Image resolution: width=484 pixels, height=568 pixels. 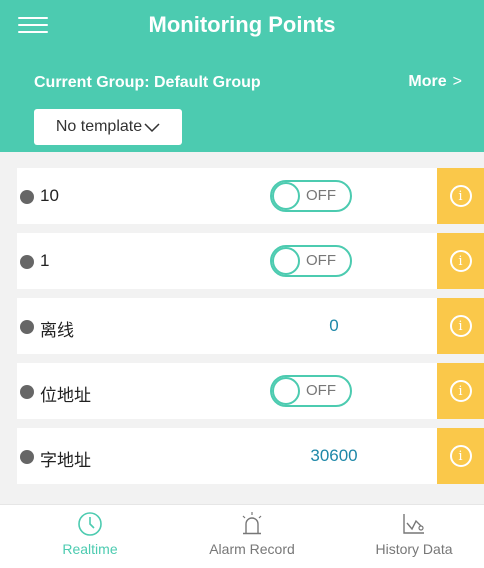 What do you see at coordinates (413, 524) in the screenshot?
I see `line-chart-icon` at bounding box center [413, 524].